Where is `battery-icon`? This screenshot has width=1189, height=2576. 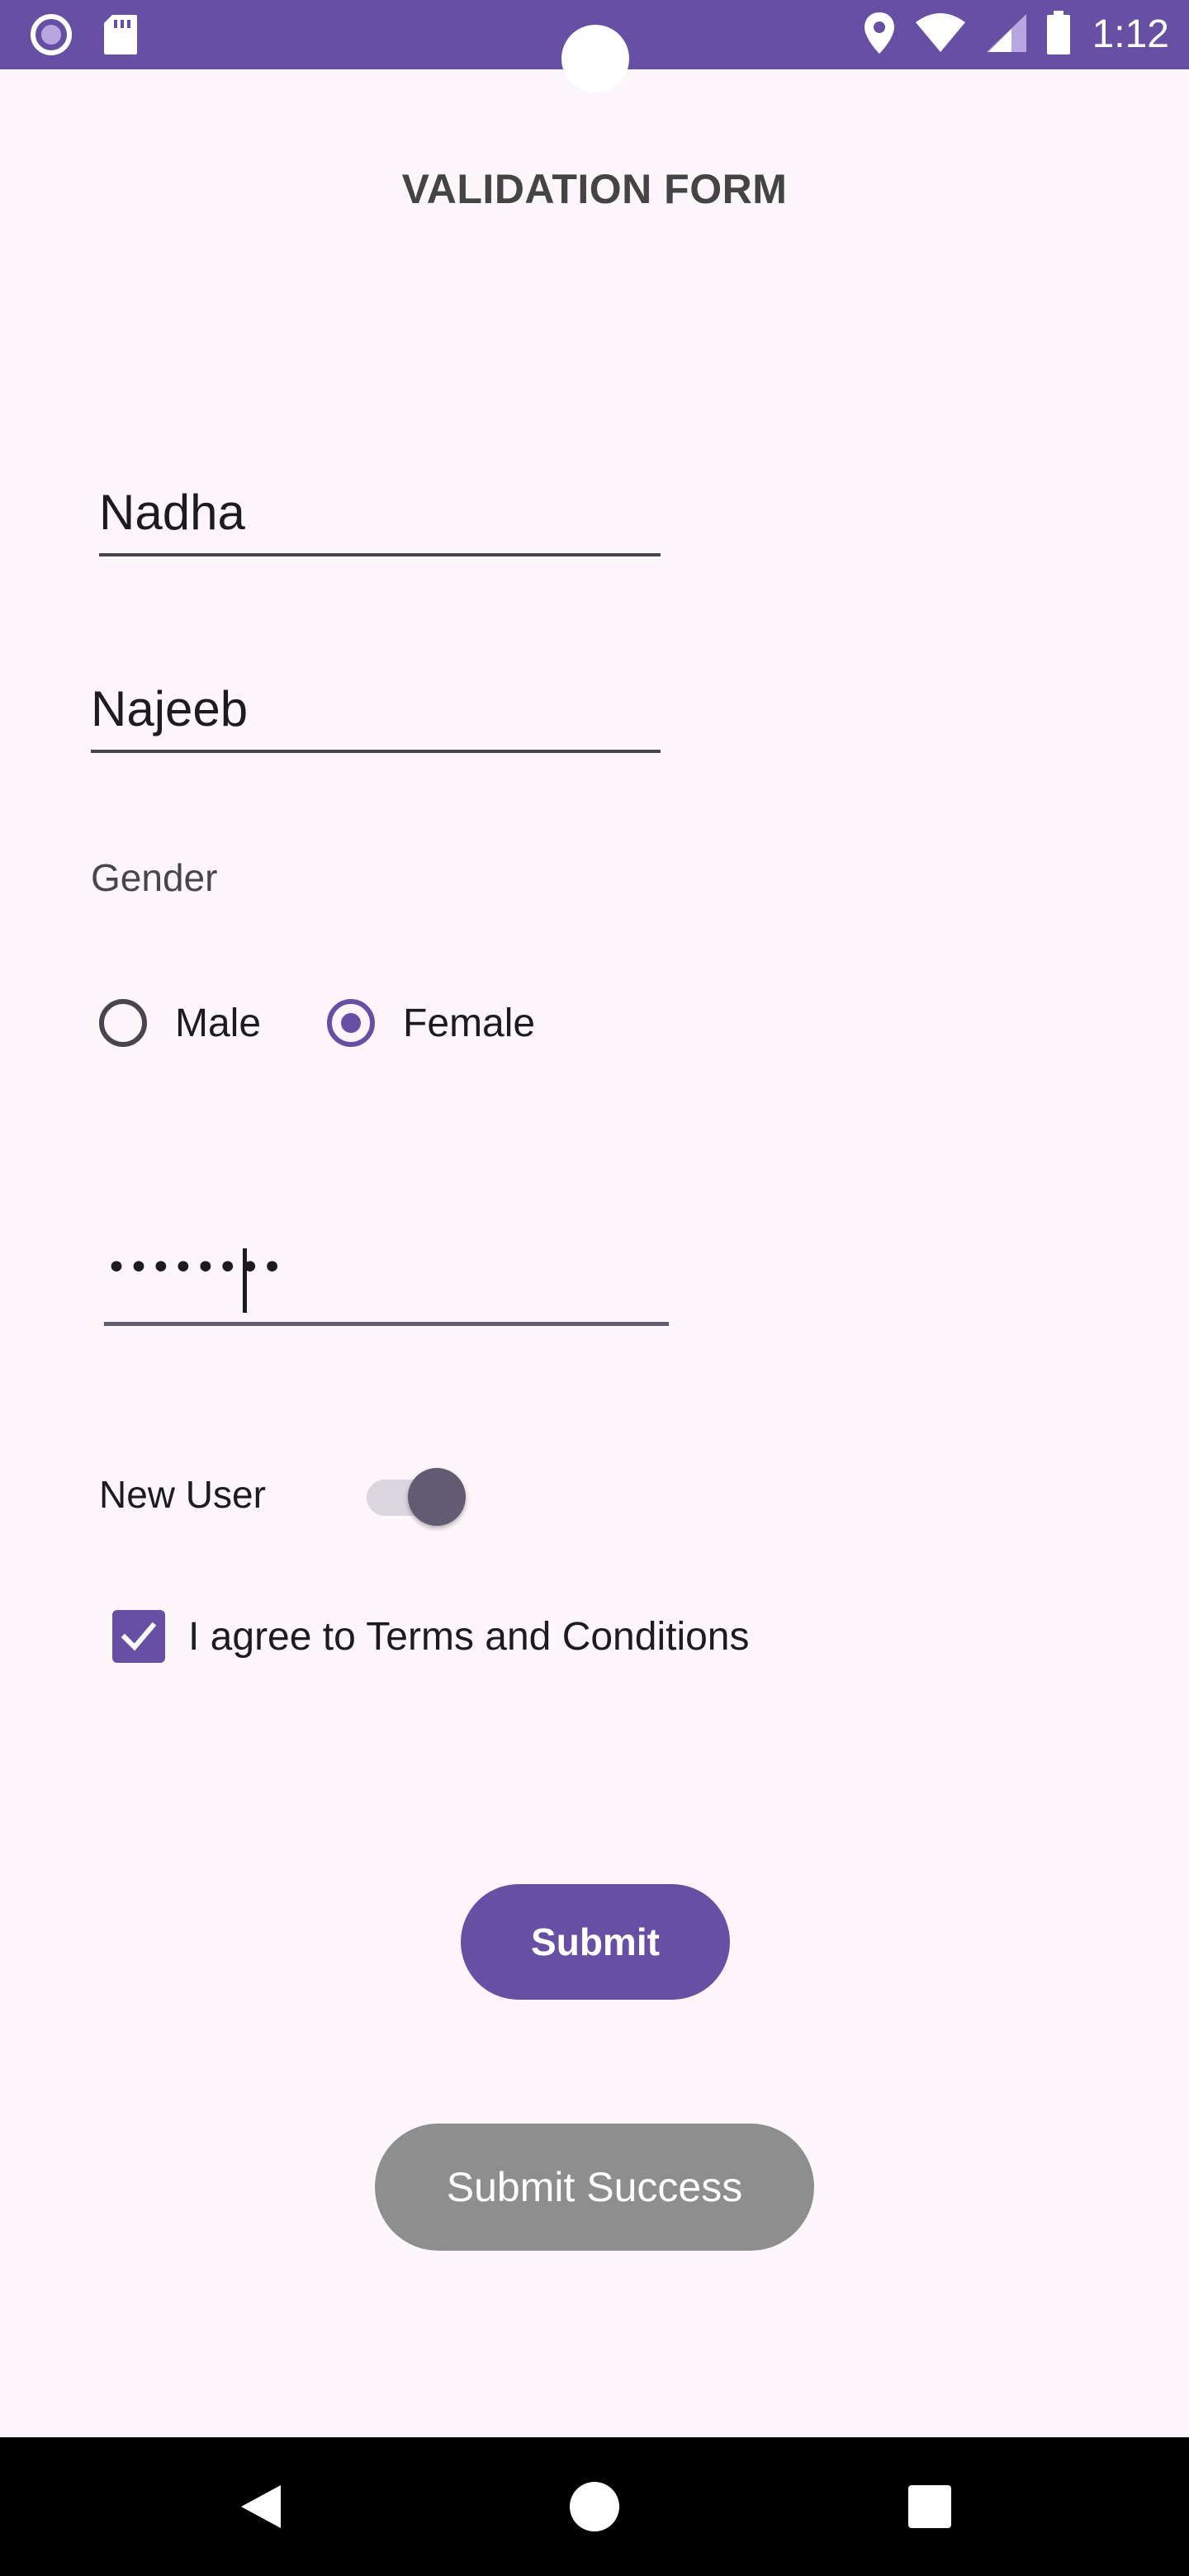
battery-icon is located at coordinates (1058, 34).